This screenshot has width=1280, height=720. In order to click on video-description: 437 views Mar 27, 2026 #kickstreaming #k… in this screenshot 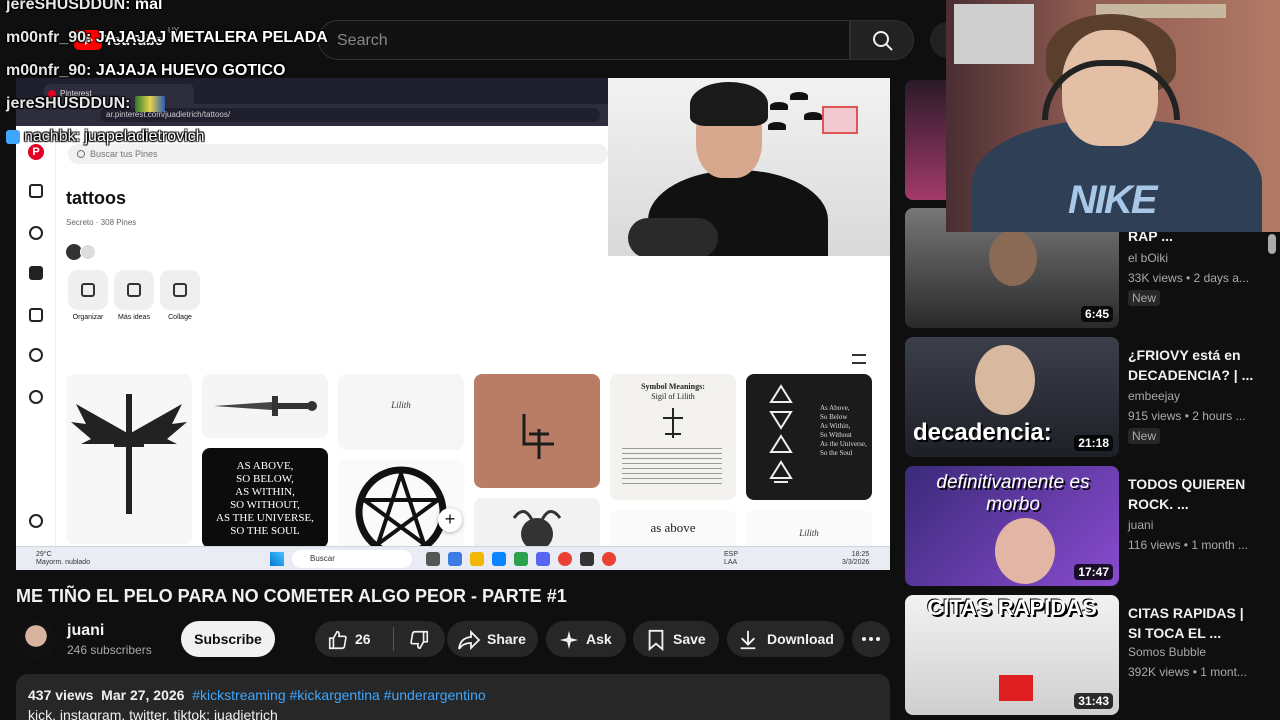, I will do `click(453, 697)`.